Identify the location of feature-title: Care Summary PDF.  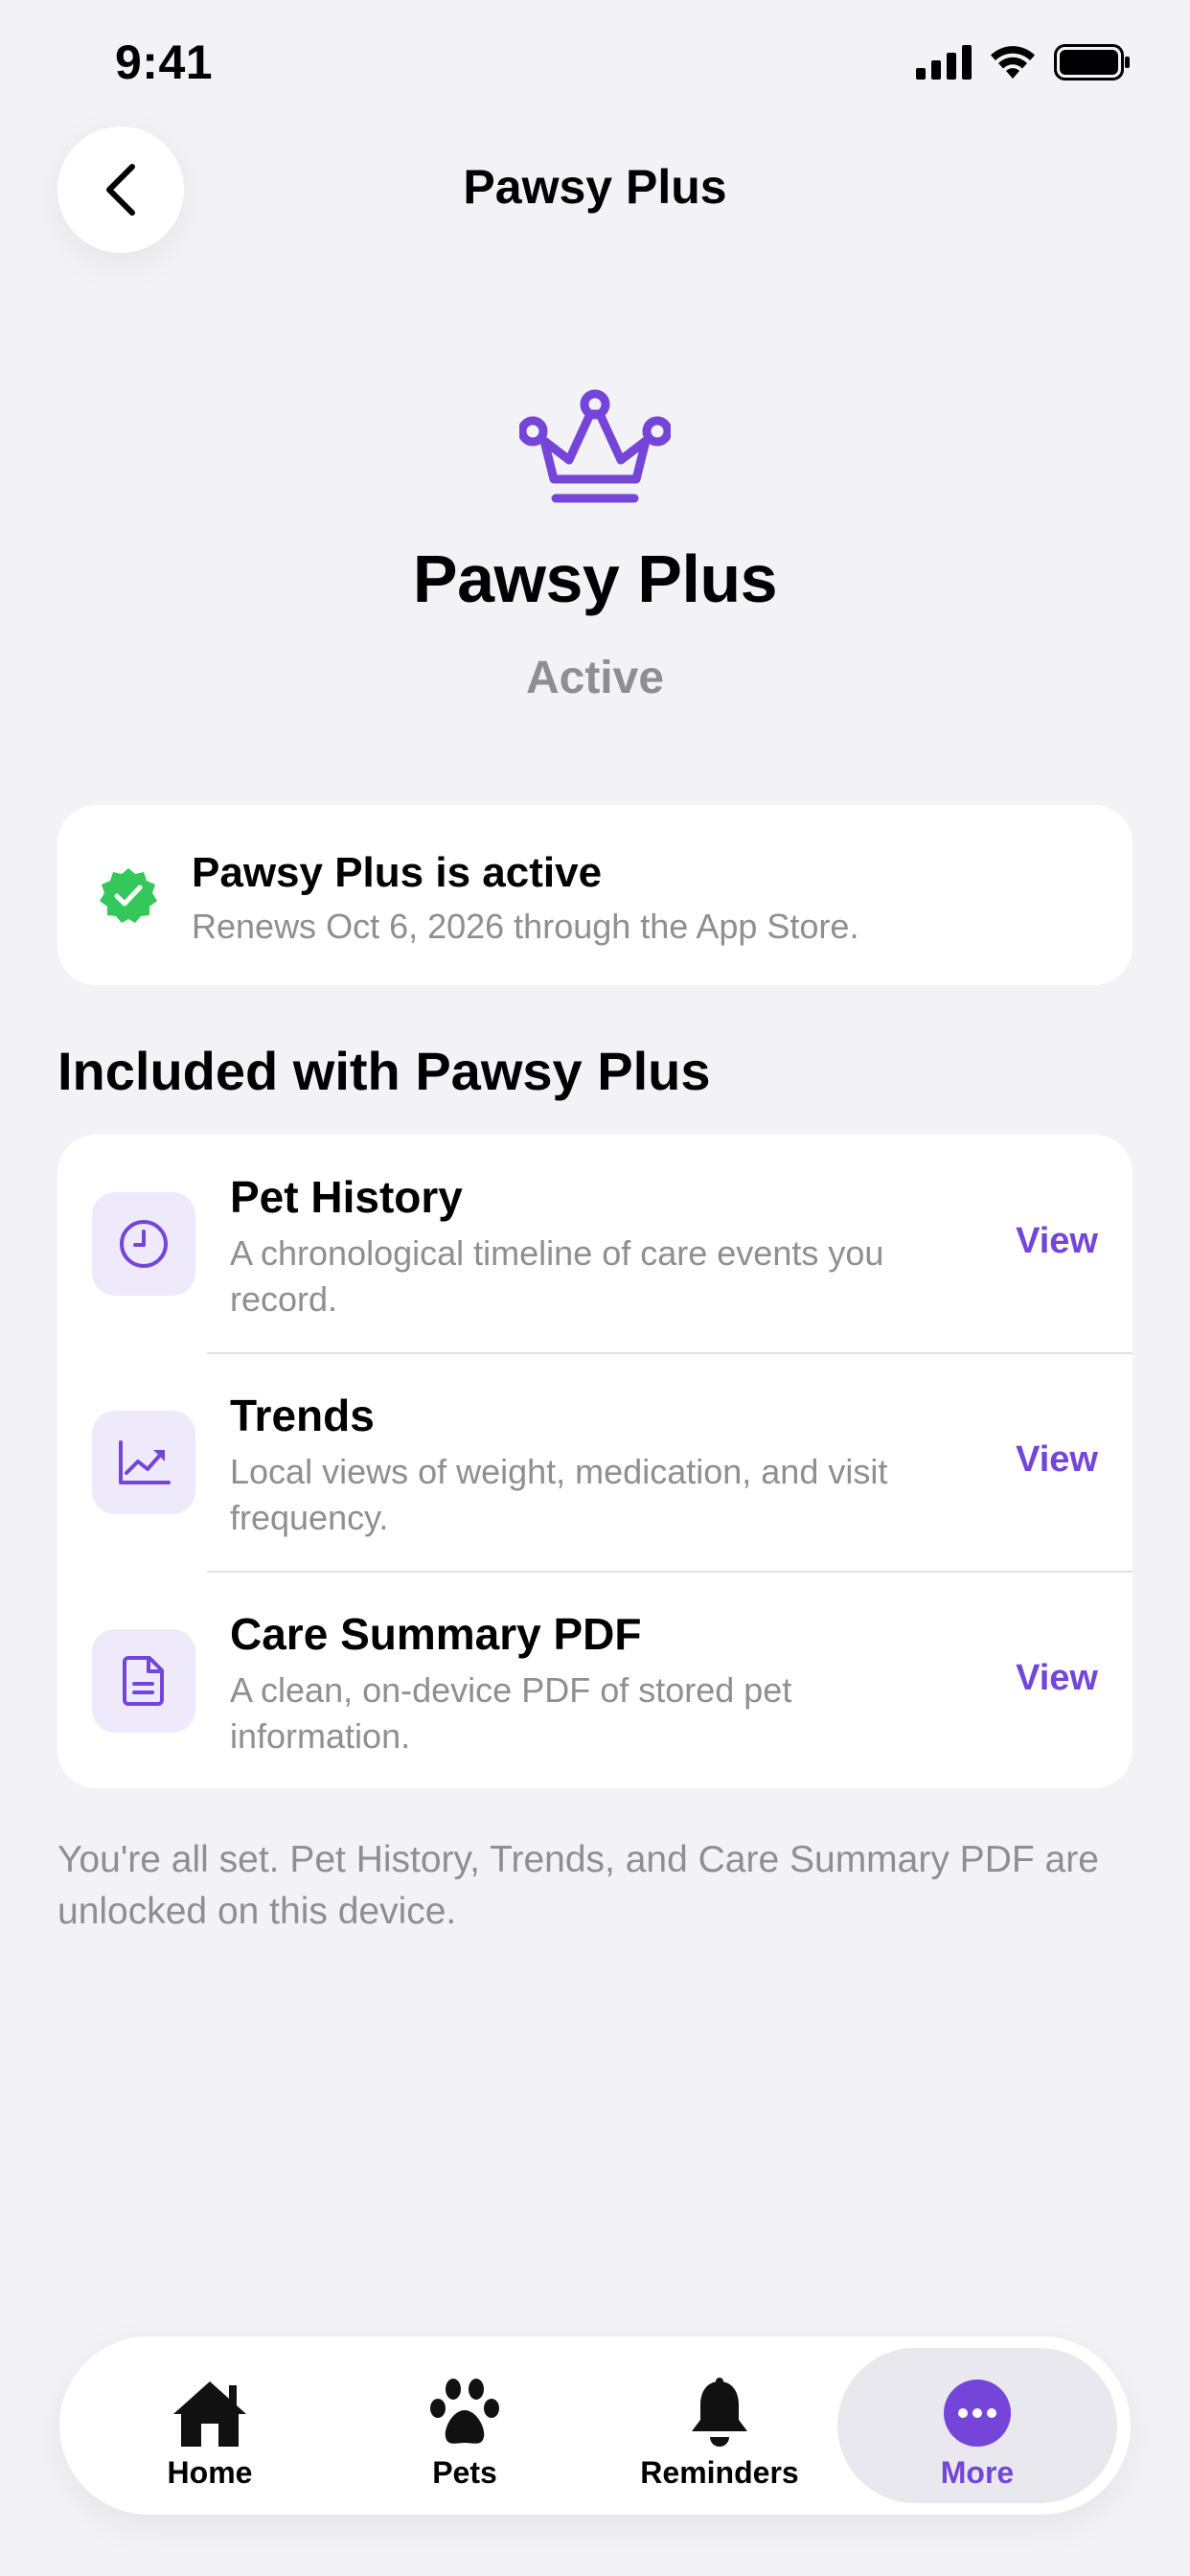
(436, 1634).